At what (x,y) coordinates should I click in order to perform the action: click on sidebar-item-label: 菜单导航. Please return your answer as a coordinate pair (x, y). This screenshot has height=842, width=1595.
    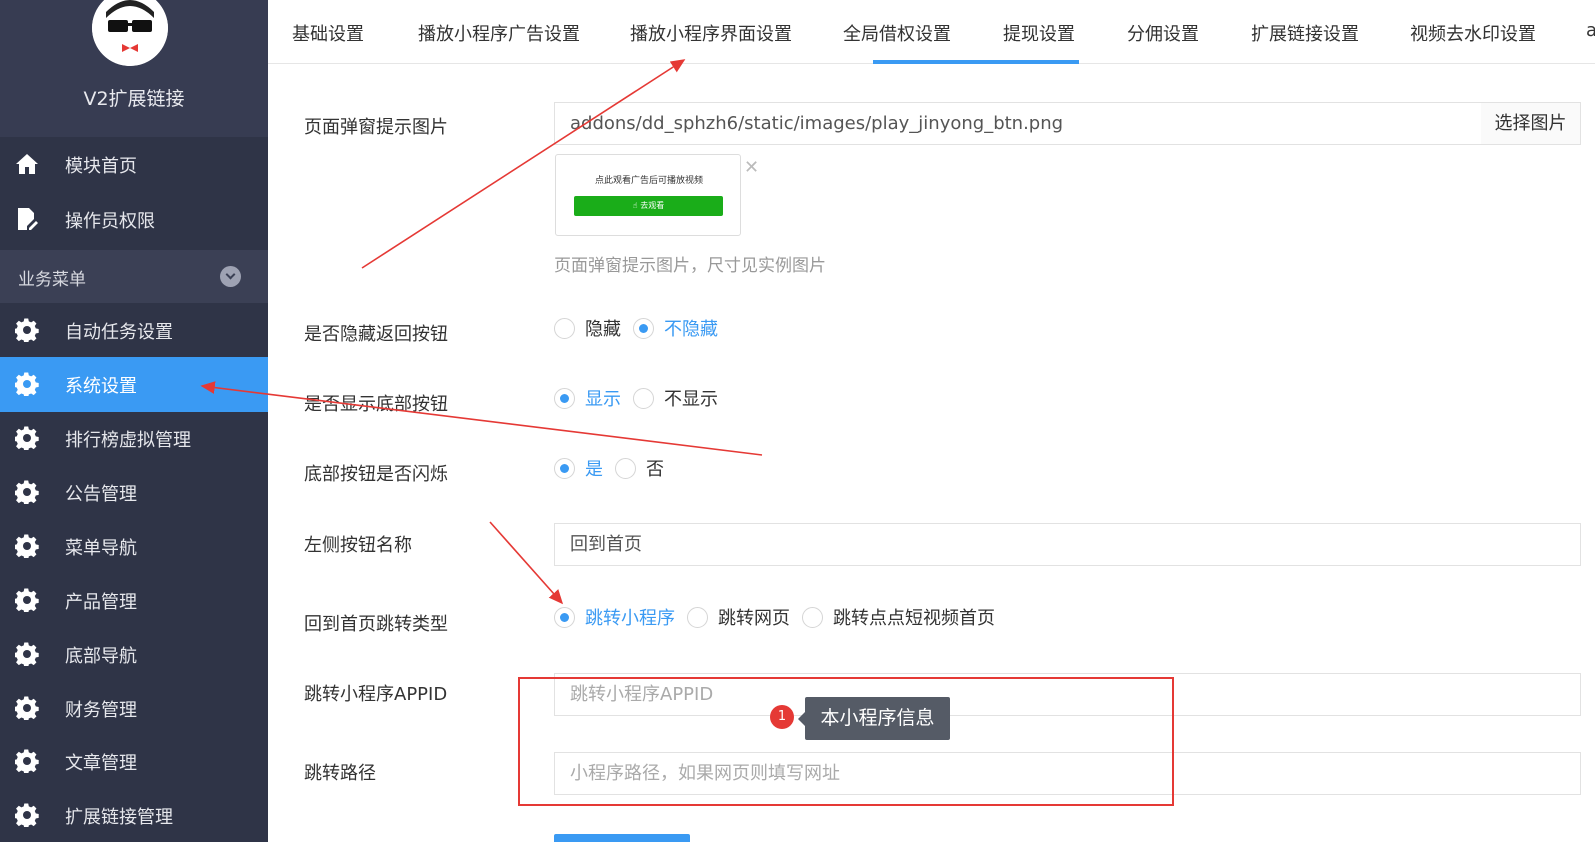
    Looking at the image, I should click on (101, 548).